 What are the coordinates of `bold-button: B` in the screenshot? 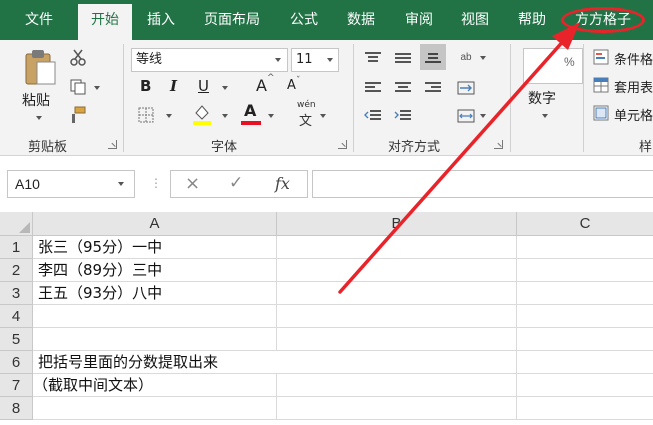 It's located at (145, 86).